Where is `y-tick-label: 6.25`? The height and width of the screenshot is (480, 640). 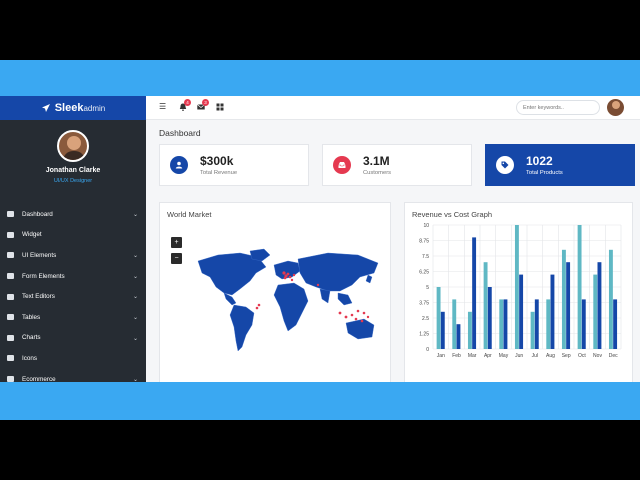 y-tick-label: 6.25 is located at coordinates (424, 272).